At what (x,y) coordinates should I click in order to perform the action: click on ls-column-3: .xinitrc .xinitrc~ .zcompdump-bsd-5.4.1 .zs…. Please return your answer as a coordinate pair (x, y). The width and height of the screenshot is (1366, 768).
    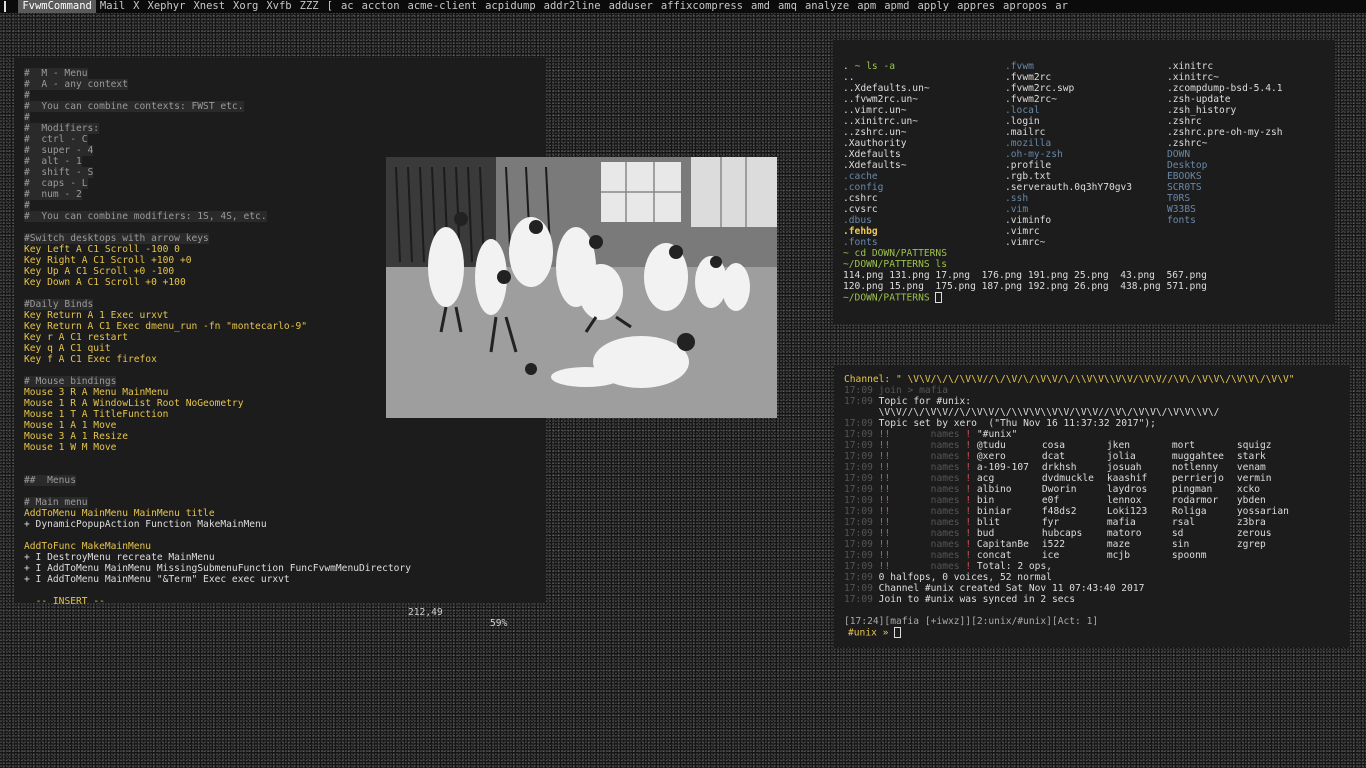
    Looking at the image, I should click on (1225, 143).